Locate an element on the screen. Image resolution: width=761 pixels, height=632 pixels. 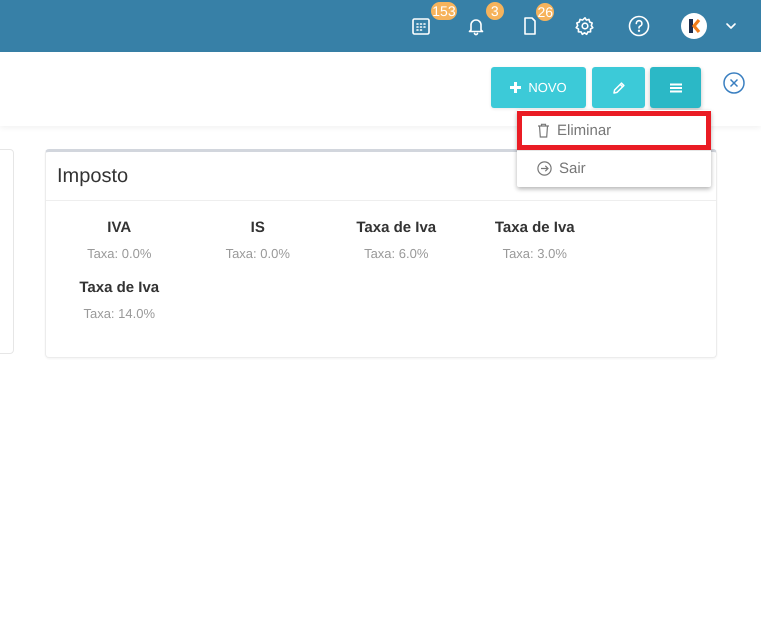
arrow-circle-icon is located at coordinates (544, 168).